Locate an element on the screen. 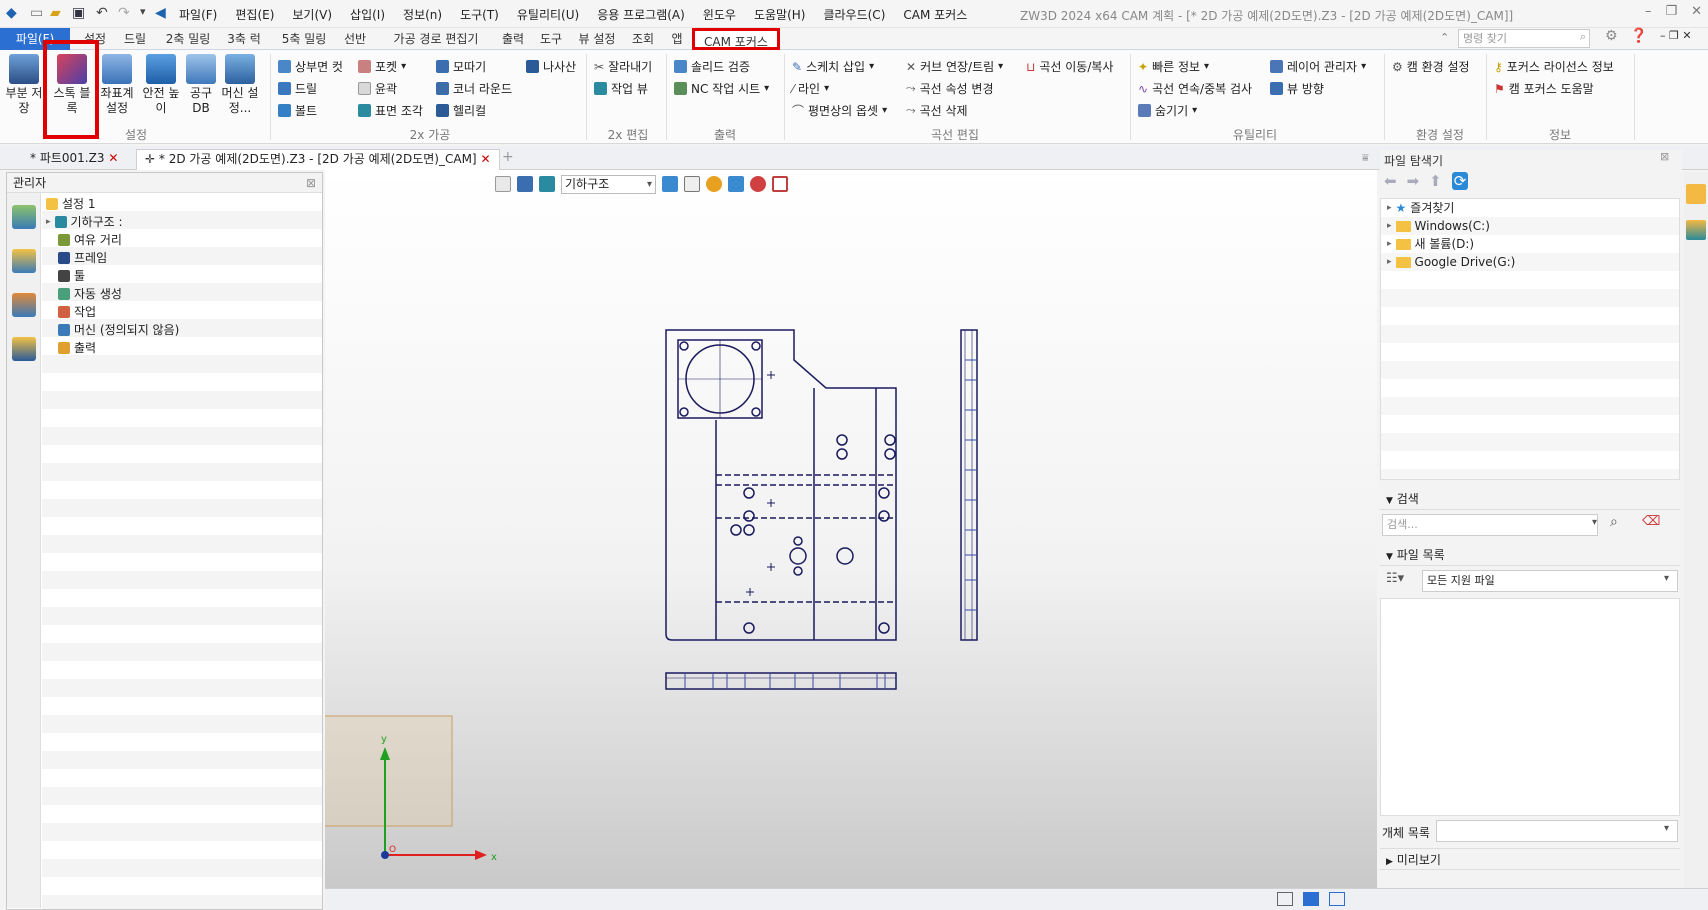 This screenshot has height=910, width=1708. tree-item-clearance: 여유 거리 is located at coordinates (90, 240).